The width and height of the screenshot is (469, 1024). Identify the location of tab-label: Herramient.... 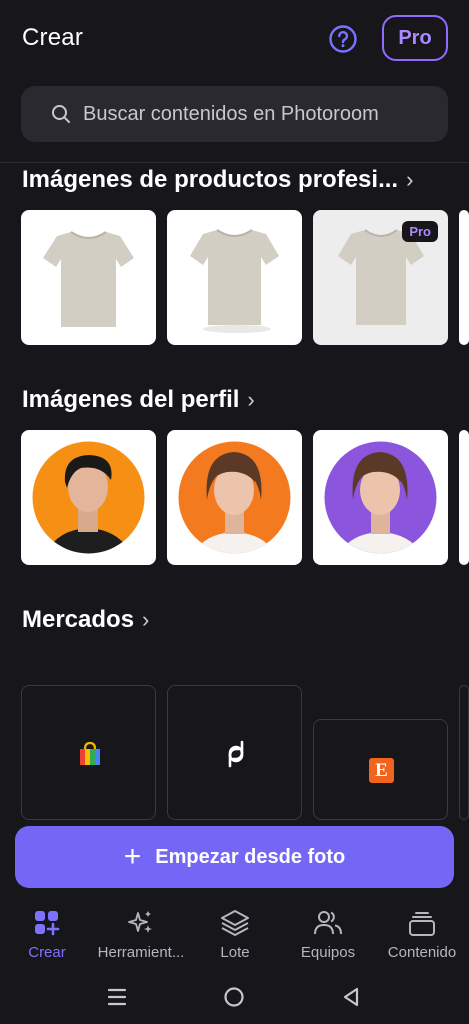
(141, 952).